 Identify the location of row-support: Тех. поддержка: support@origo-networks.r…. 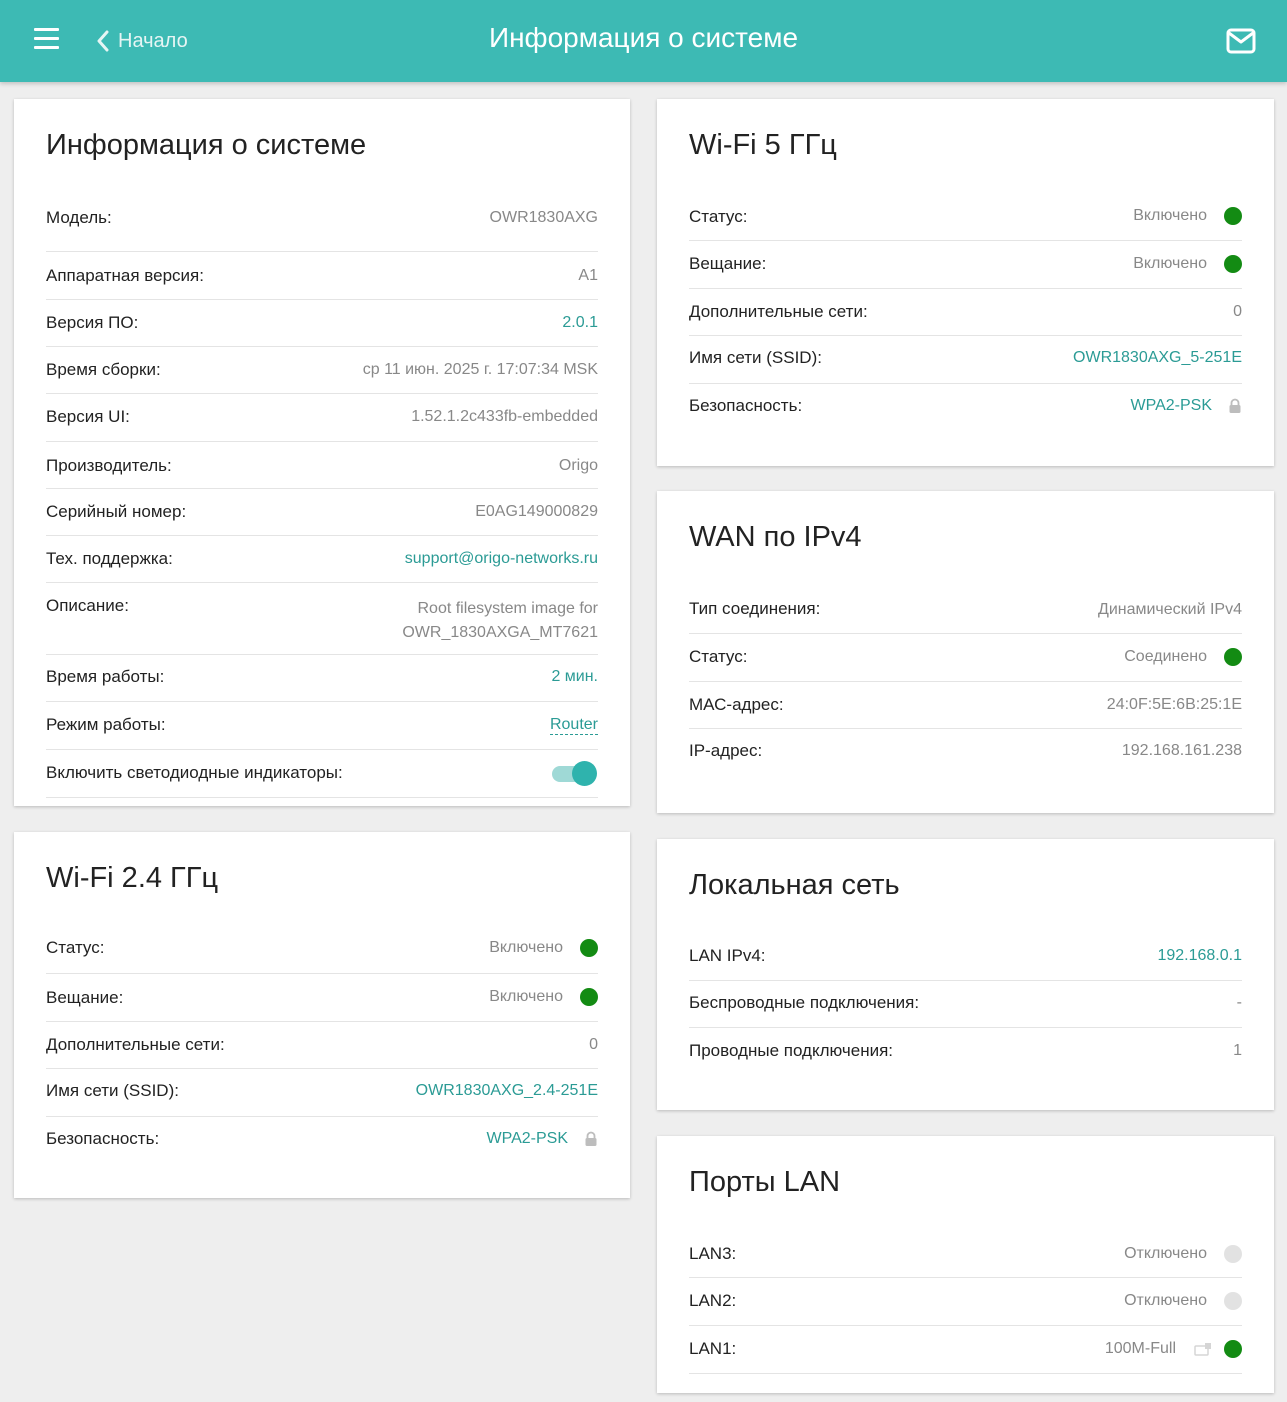
(322, 559).